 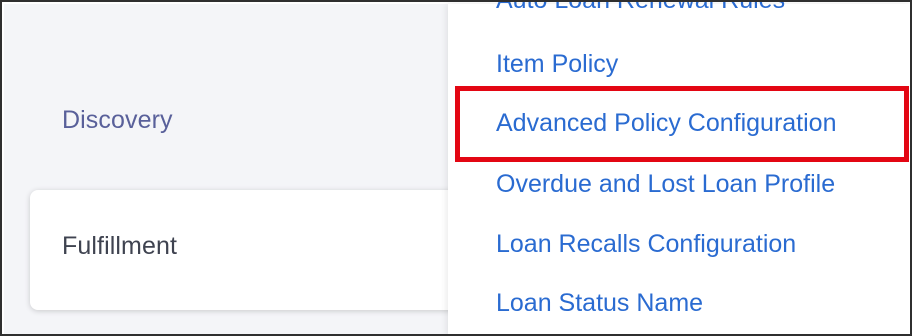 What do you see at coordinates (646, 244) in the screenshot?
I see `submenu-link-loan-recalls-configuration: Loan Recalls Configuration` at bounding box center [646, 244].